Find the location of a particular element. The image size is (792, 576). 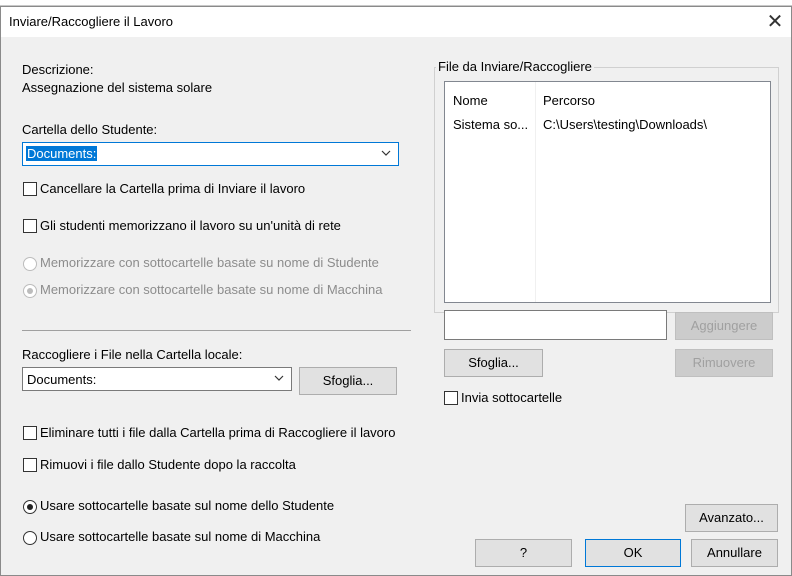

column-header-path: Percorso is located at coordinates (569, 100).